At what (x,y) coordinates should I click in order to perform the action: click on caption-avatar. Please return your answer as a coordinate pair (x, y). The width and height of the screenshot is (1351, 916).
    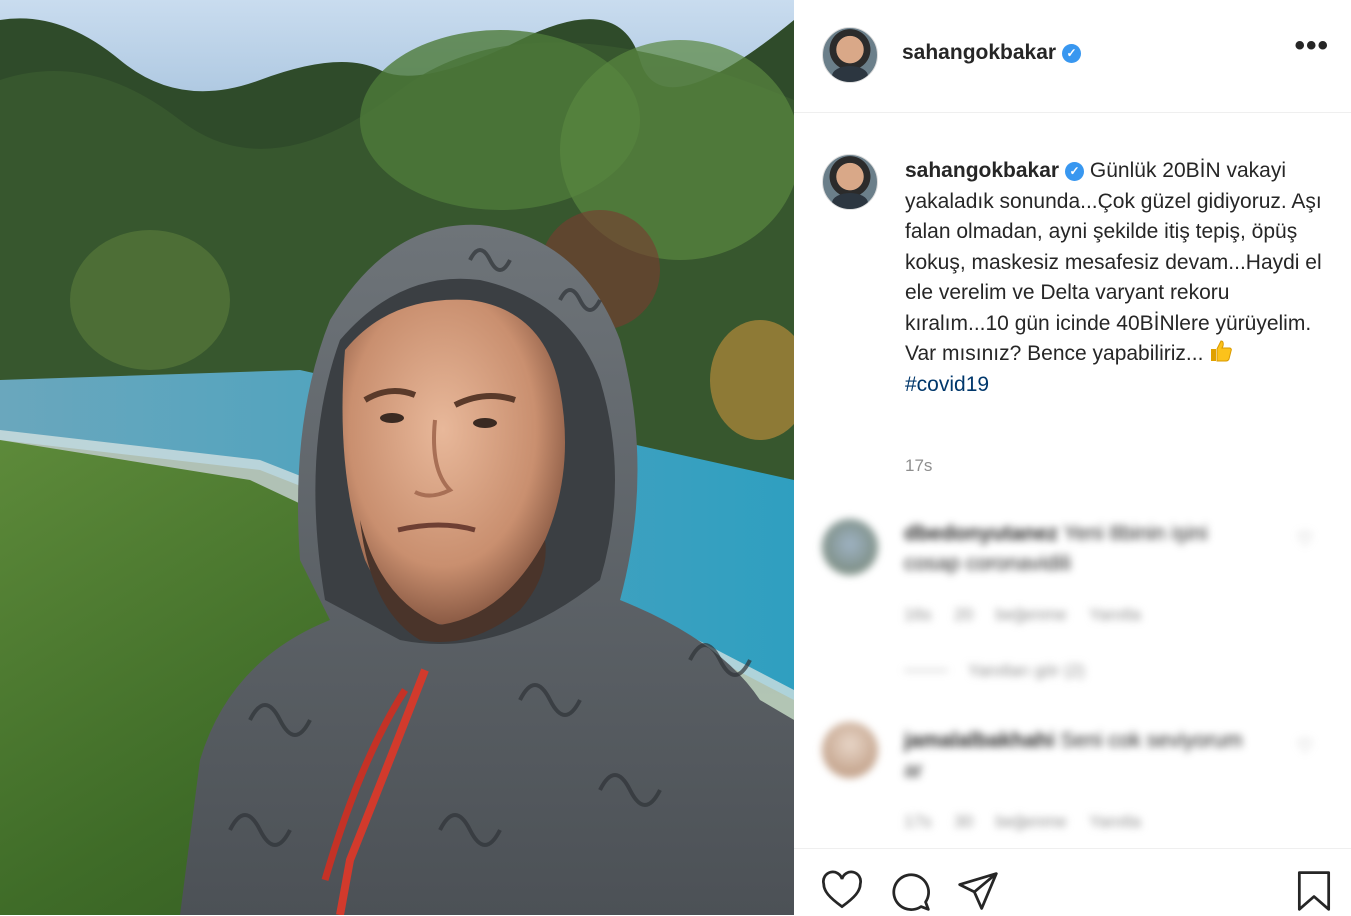
    Looking at the image, I should click on (850, 182).